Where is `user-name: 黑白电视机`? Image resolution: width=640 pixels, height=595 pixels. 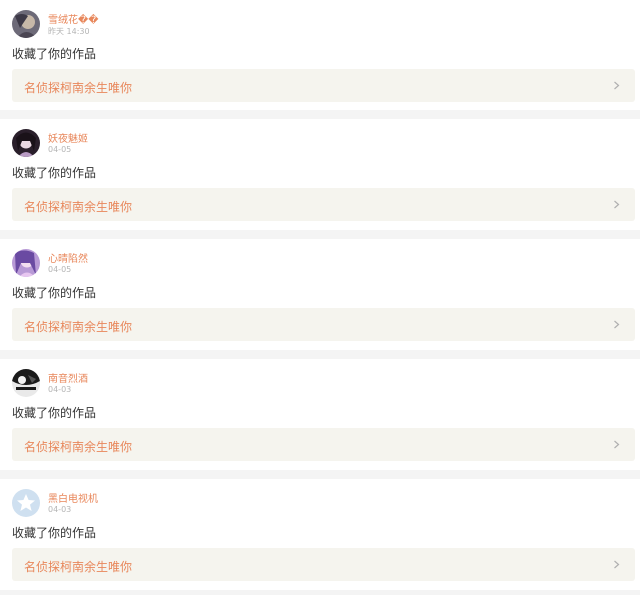
user-name: 黑白电视机 is located at coordinates (73, 497).